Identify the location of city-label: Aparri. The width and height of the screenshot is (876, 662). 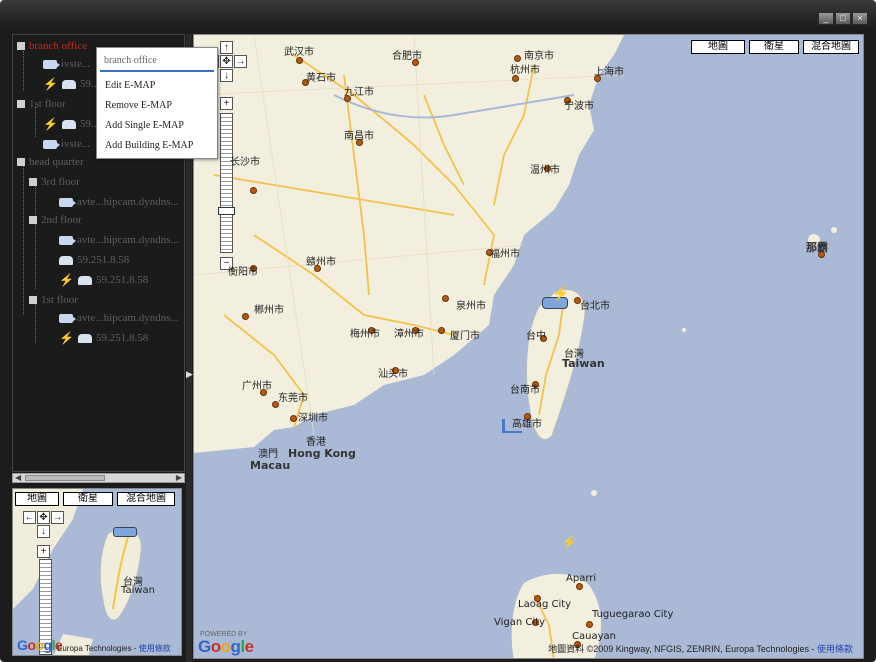
(581, 578).